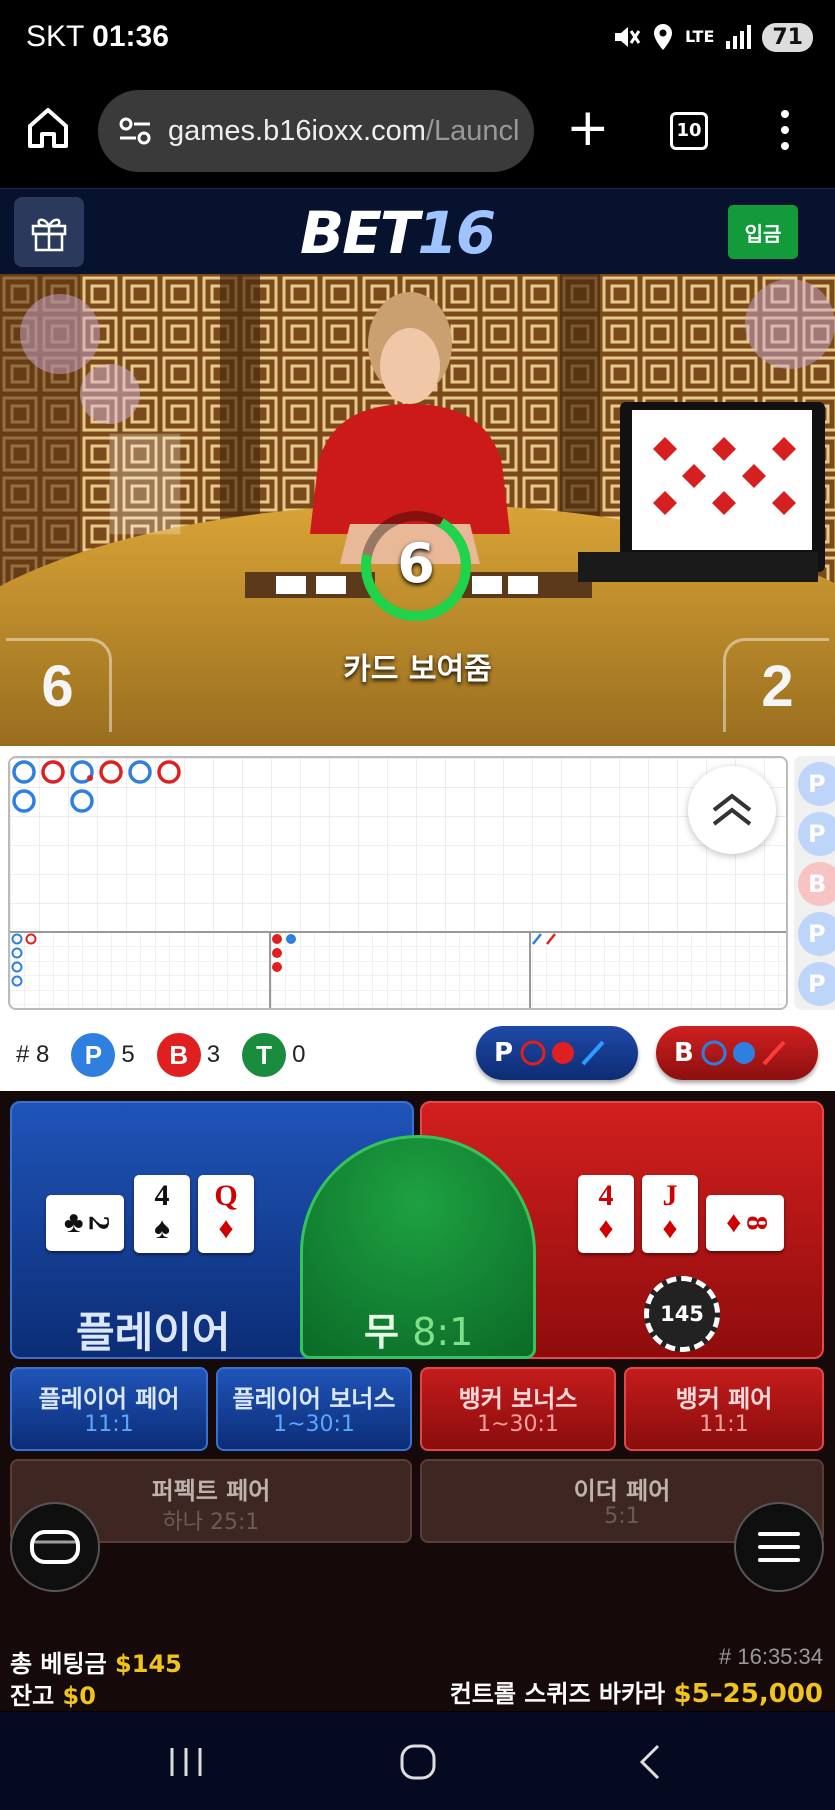 The image size is (835, 1810). What do you see at coordinates (59, 685) in the screenshot?
I see `player-score: 6` at bounding box center [59, 685].